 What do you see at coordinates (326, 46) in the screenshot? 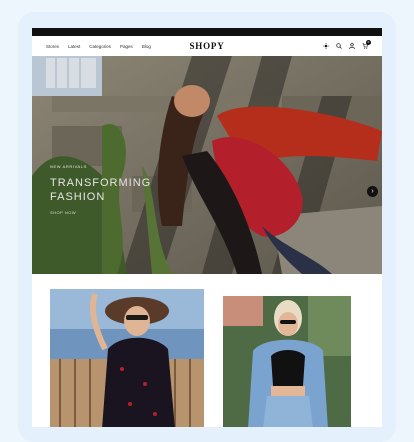
I see `sun-icon` at bounding box center [326, 46].